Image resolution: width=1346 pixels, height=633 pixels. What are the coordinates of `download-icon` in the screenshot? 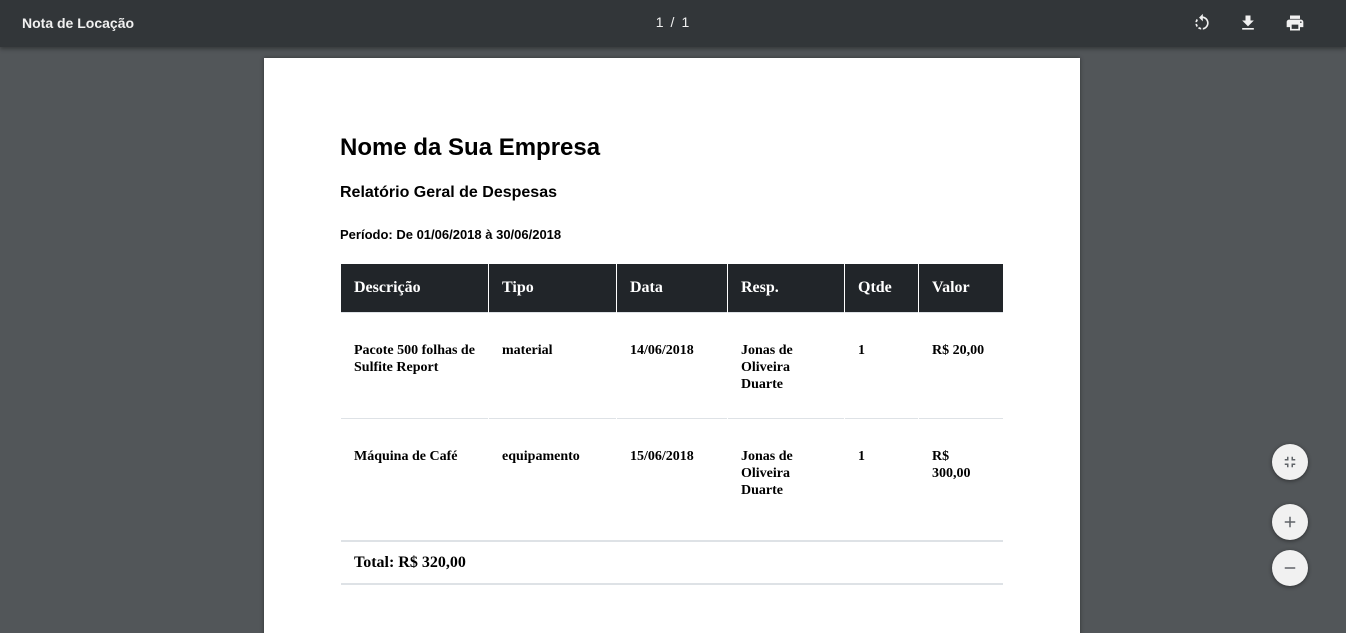 It's located at (1248, 22).